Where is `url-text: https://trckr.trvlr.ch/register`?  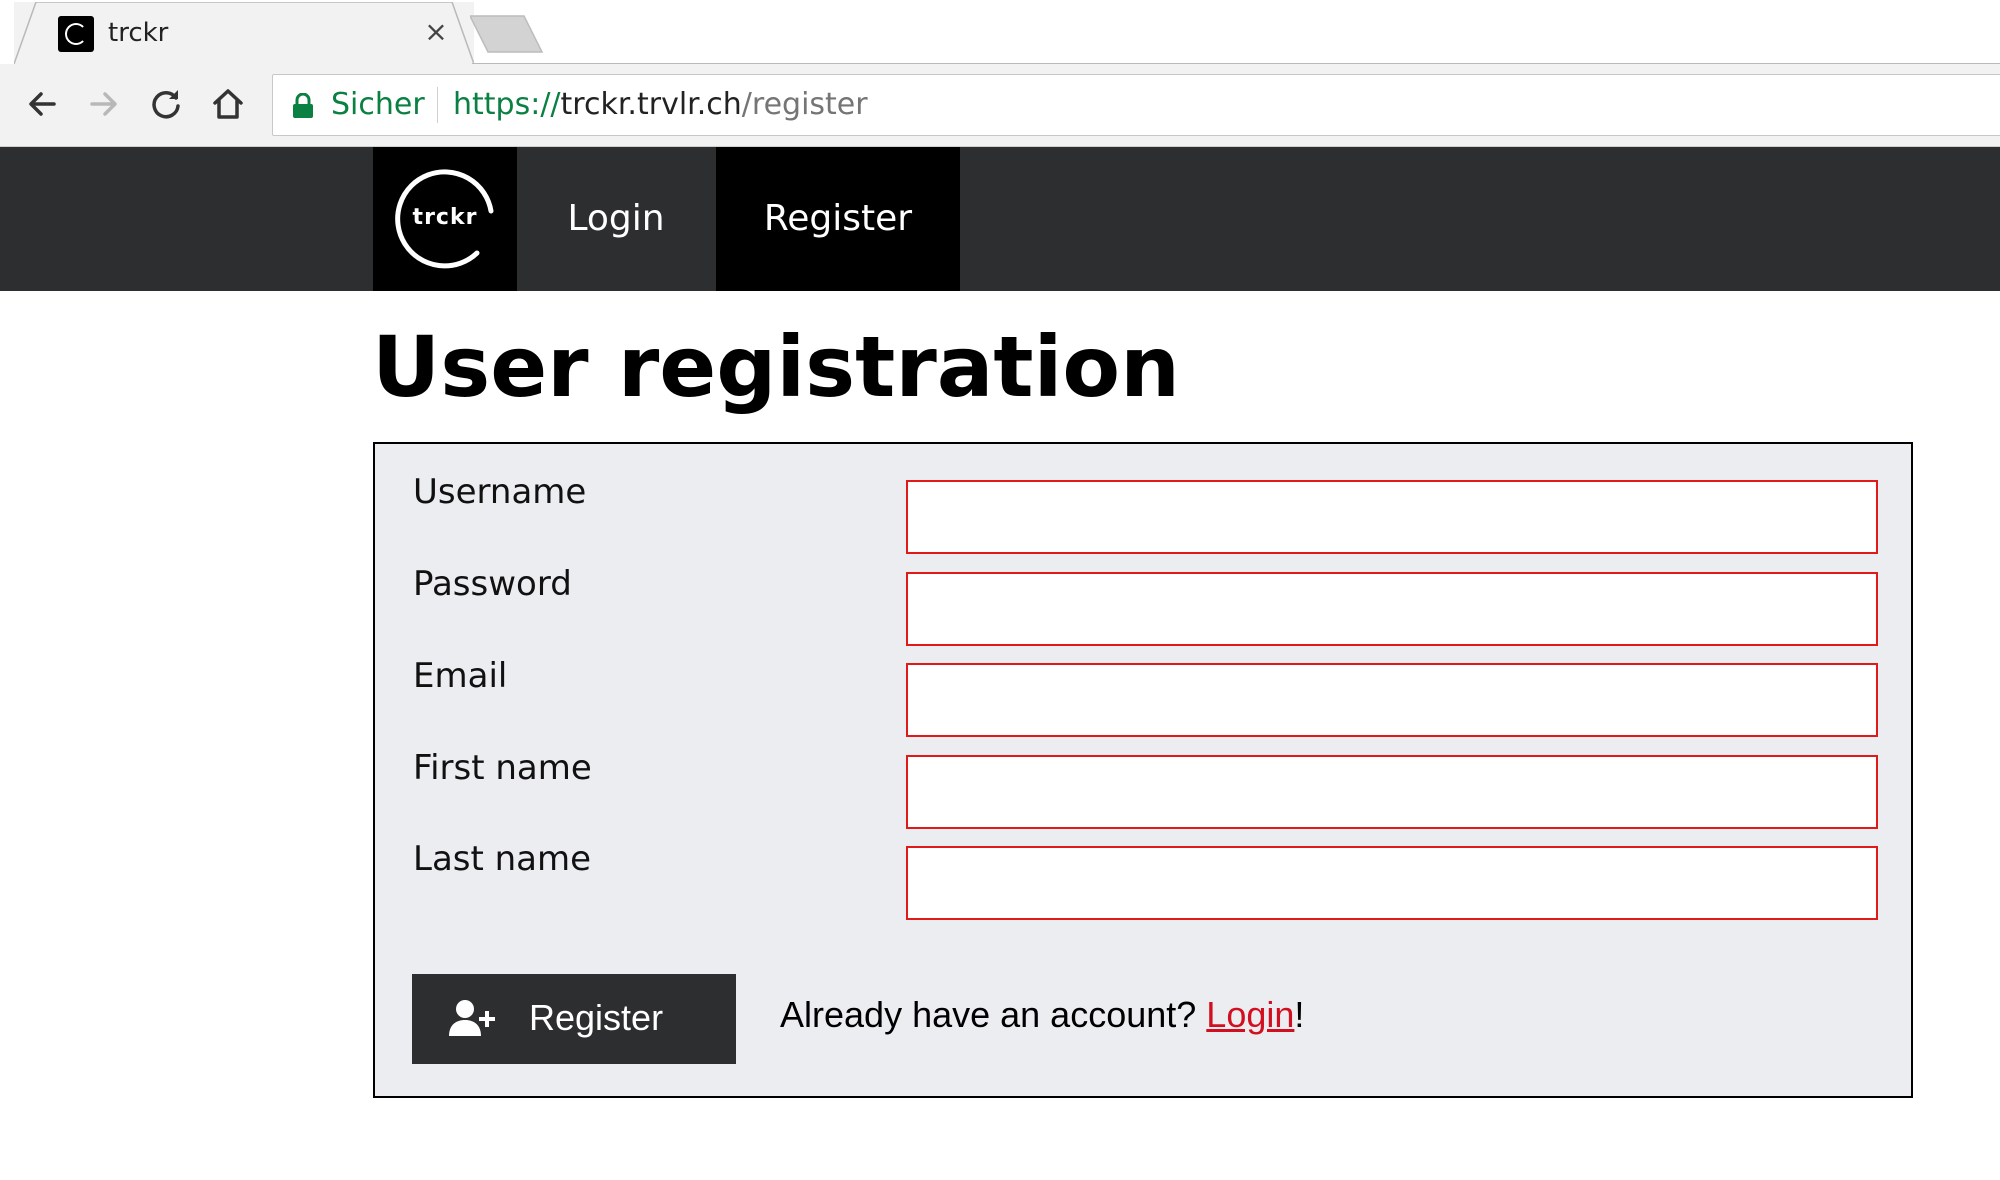 url-text: https://trckr.trvlr.ch/register is located at coordinates (660, 104).